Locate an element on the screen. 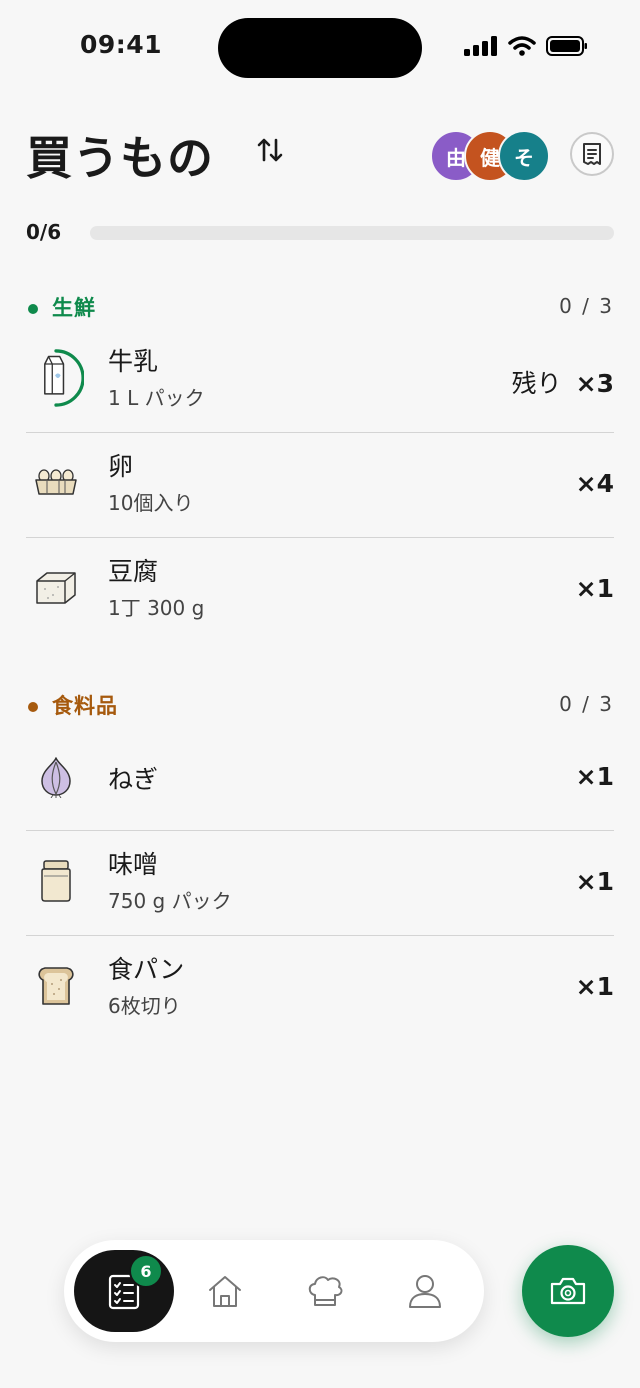 The width and height of the screenshot is (640, 1388). person-icon is located at coordinates (425, 1291).